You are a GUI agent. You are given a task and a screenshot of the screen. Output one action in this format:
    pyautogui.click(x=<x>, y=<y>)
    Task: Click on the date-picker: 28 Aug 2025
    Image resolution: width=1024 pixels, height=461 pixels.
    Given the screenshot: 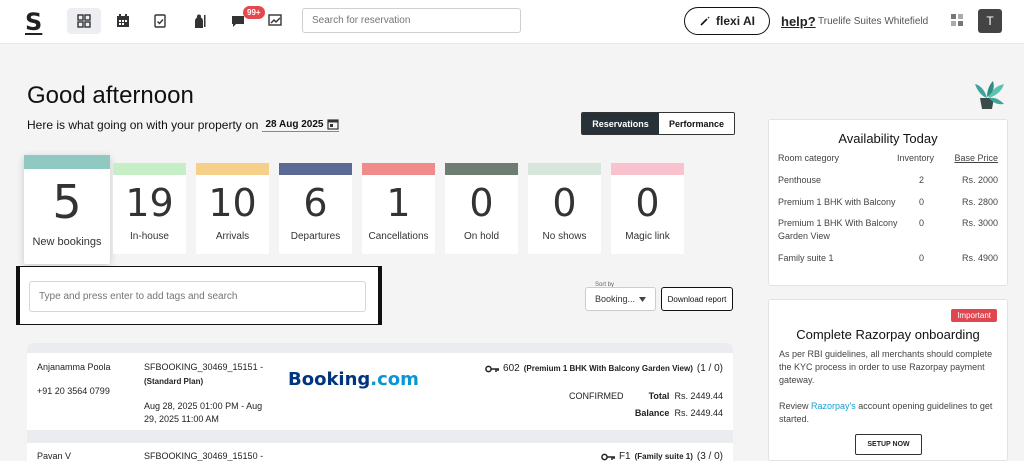 What is the action you would take?
    pyautogui.click(x=301, y=125)
    